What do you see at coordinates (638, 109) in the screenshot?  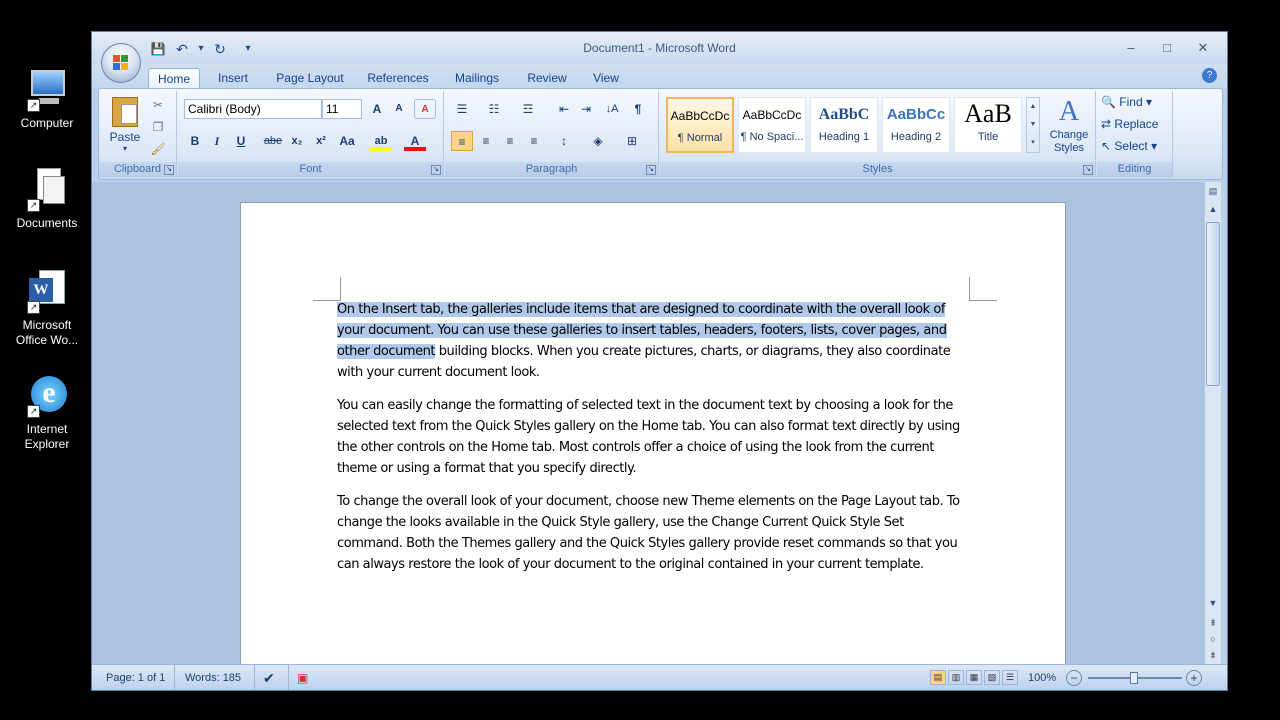 I see `show-formatting-icon: ¶` at bounding box center [638, 109].